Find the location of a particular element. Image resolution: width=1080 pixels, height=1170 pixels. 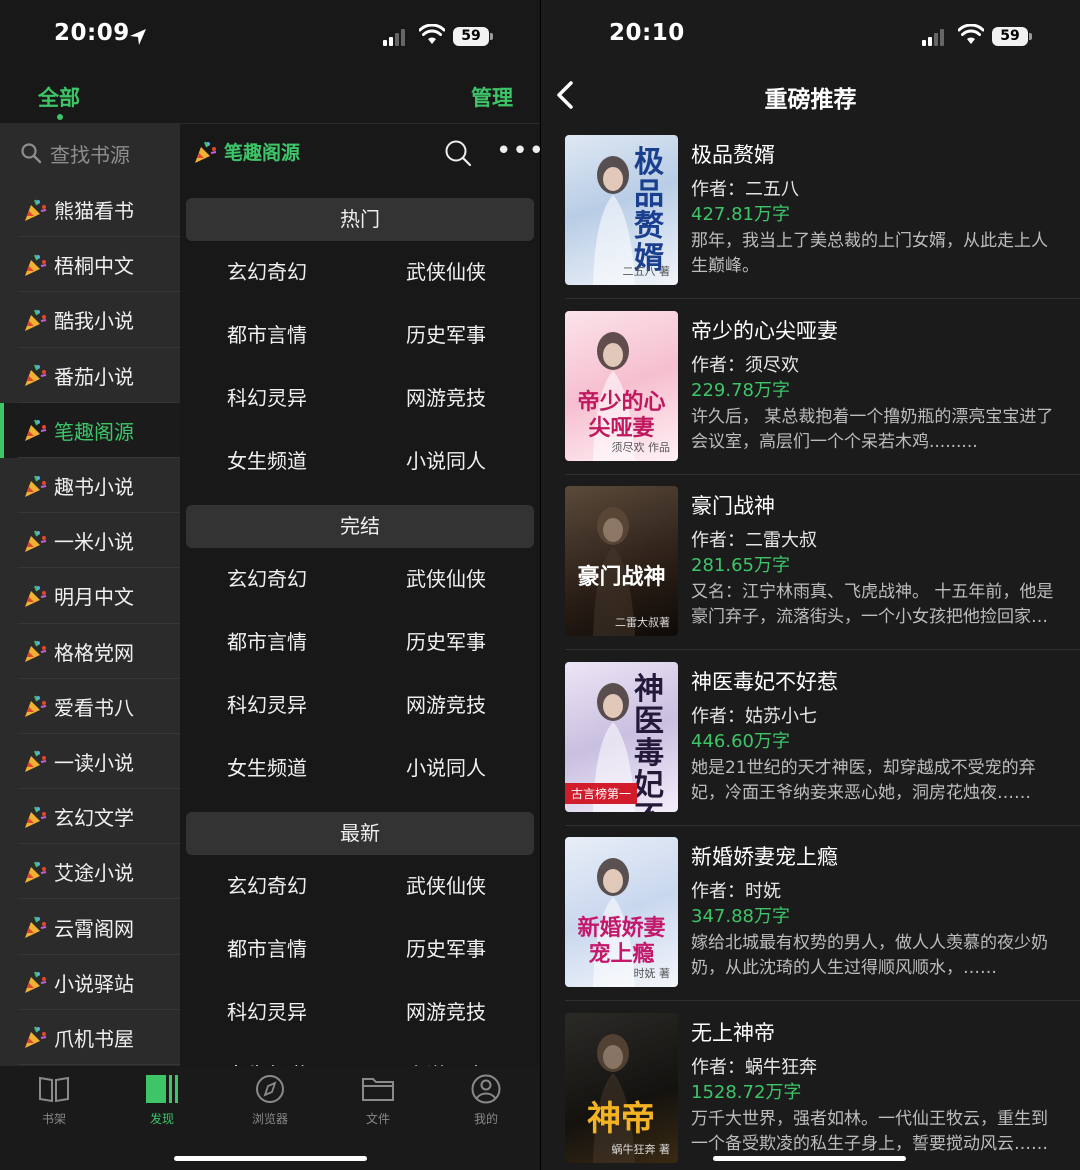

sidebar-source-item: 一读小说 is located at coordinates (90, 762).